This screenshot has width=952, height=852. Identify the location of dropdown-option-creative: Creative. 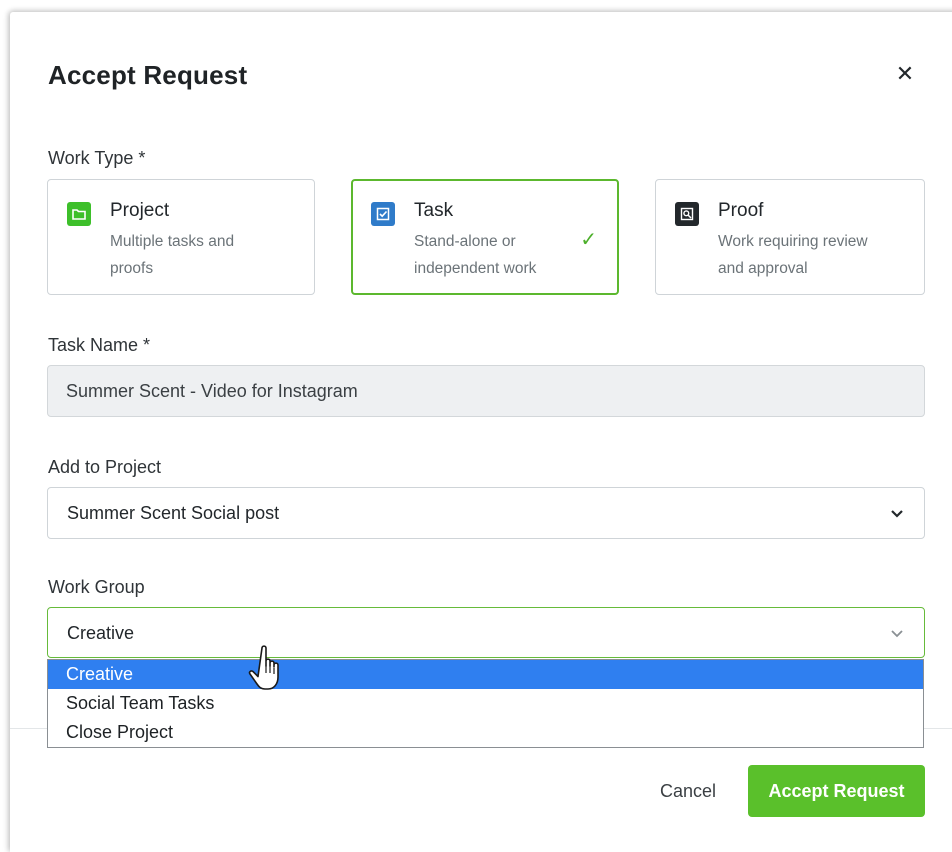
(485, 674).